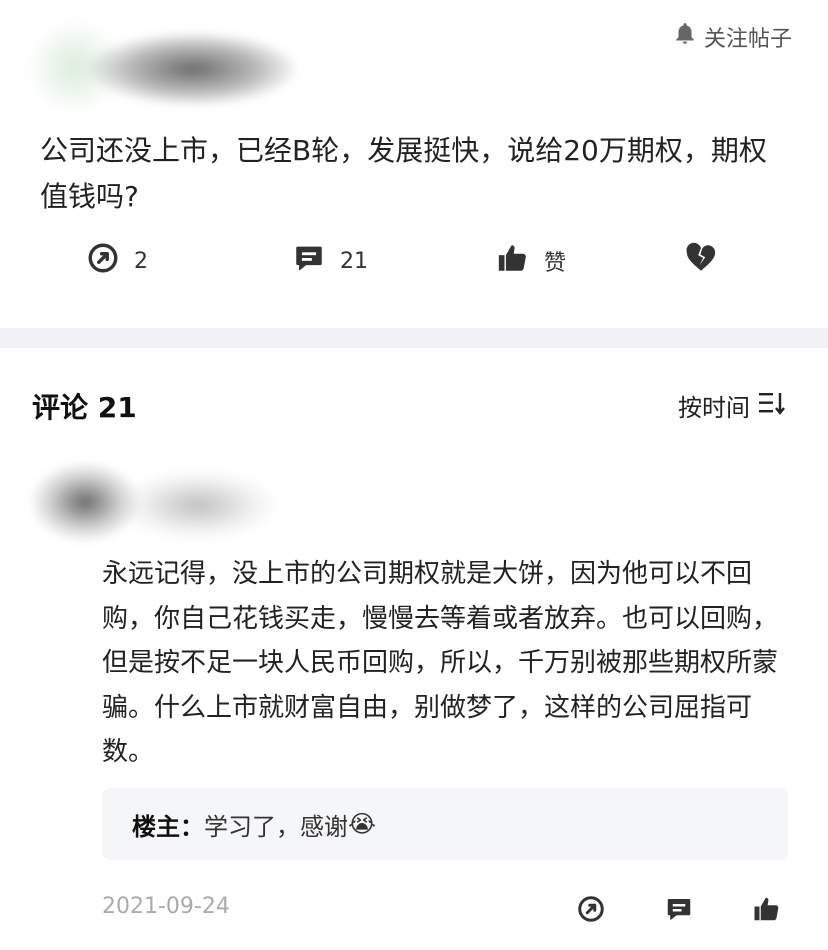 The width and height of the screenshot is (828, 950). Describe the element at coordinates (141, 261) in the screenshot. I see `share-count: 2` at that location.